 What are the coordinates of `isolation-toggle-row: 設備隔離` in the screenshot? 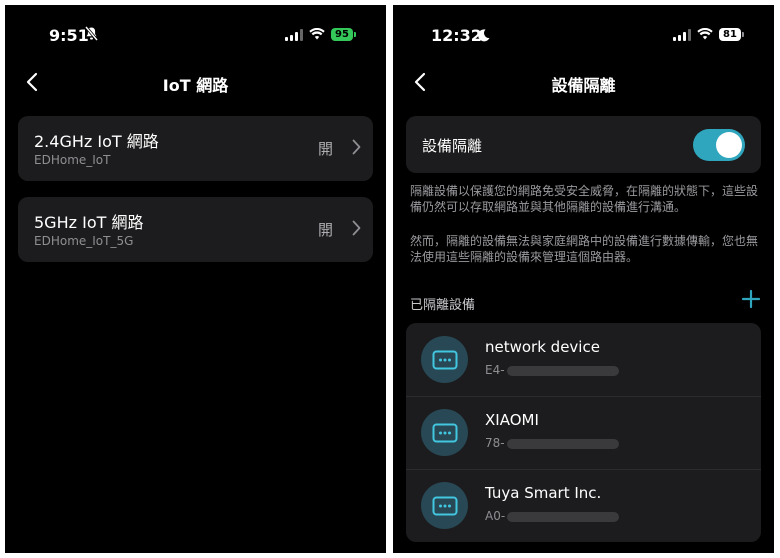 It's located at (583, 144).